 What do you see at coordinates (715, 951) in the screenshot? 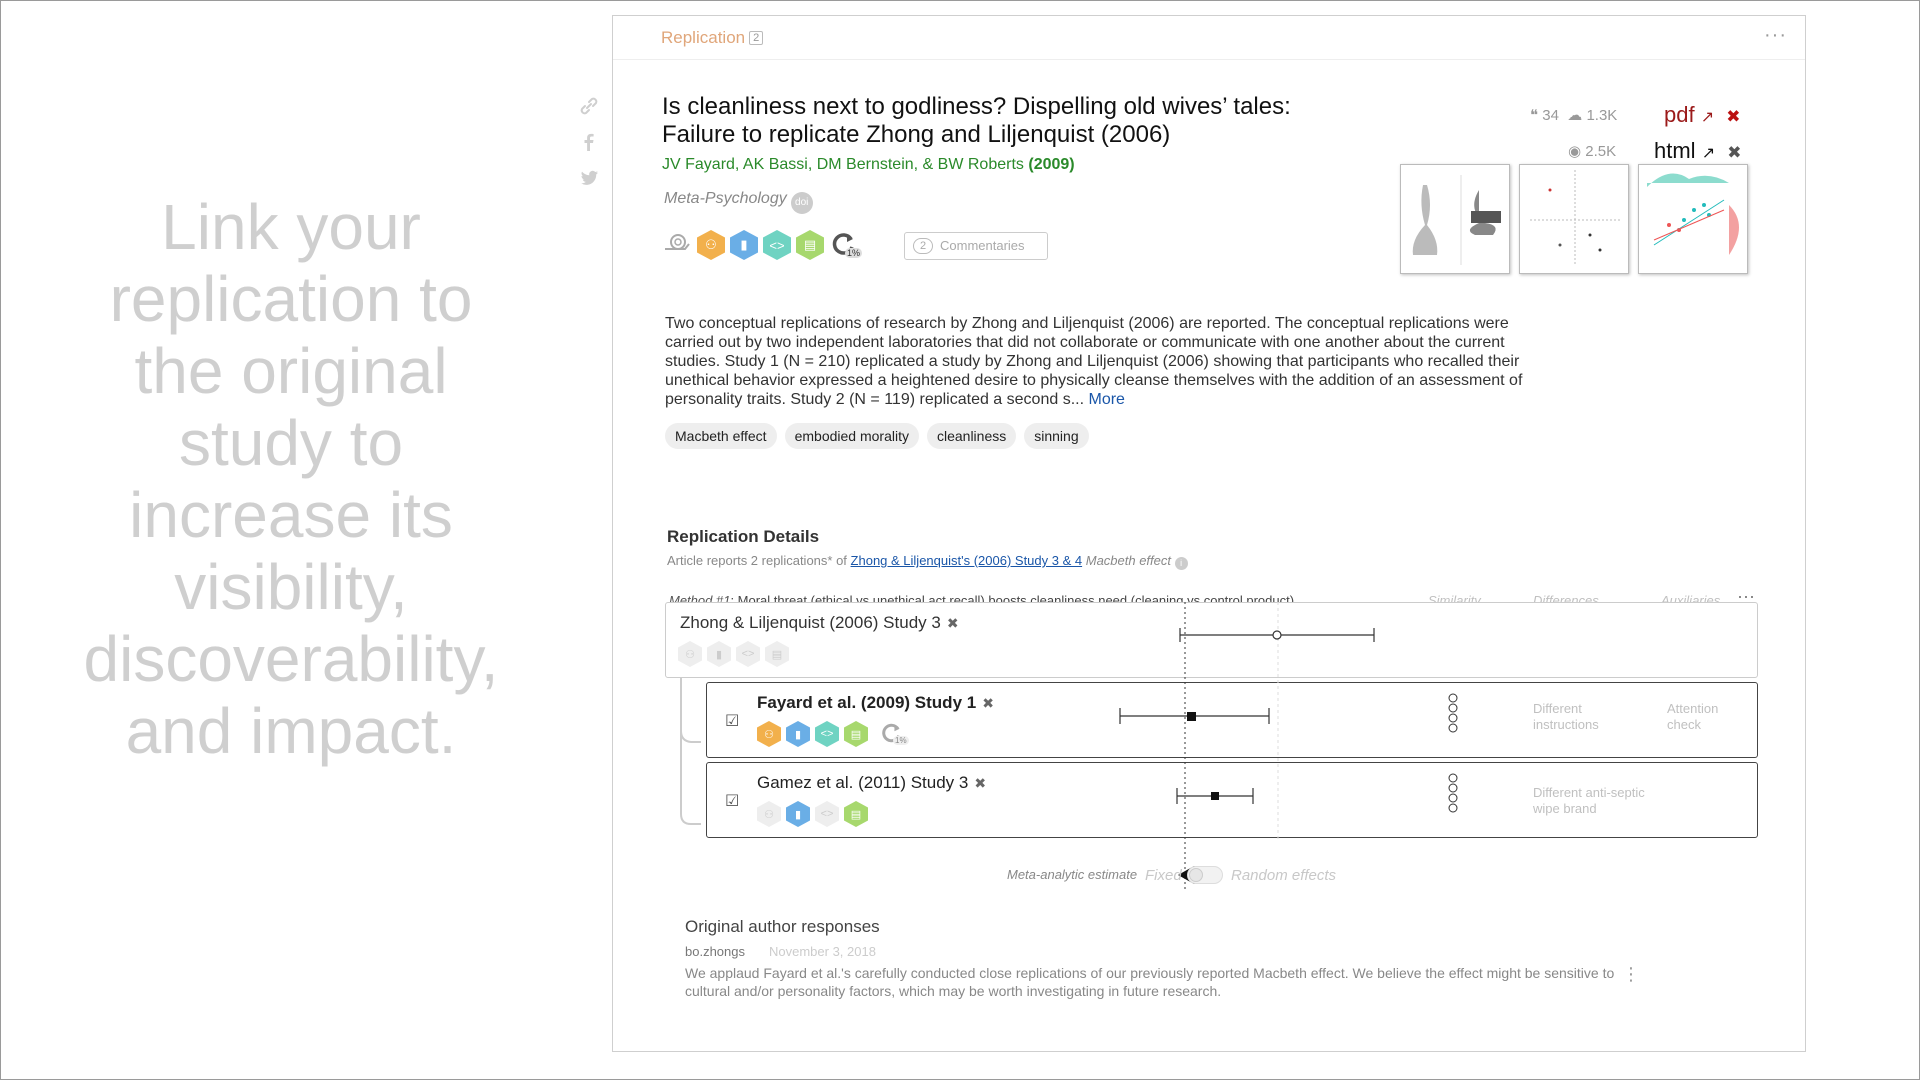
I see `response-user: bo.zhongs` at bounding box center [715, 951].